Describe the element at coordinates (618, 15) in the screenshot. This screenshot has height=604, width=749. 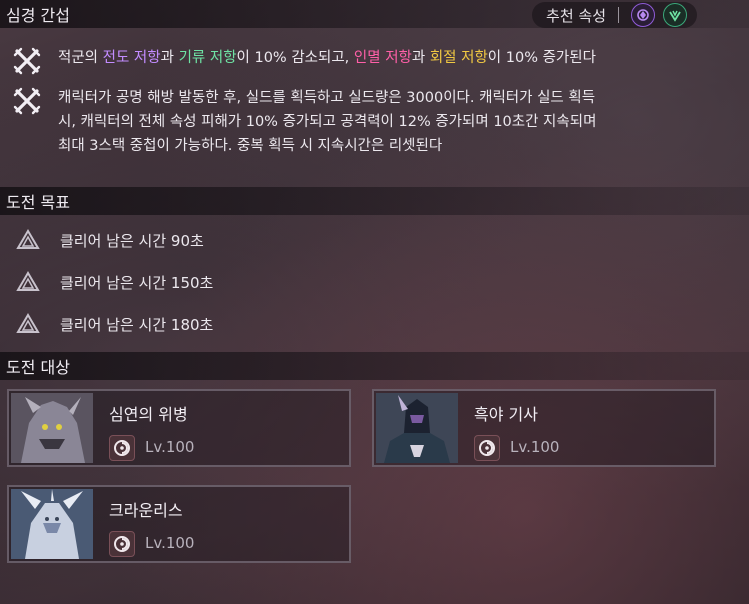
I see `divider` at that location.